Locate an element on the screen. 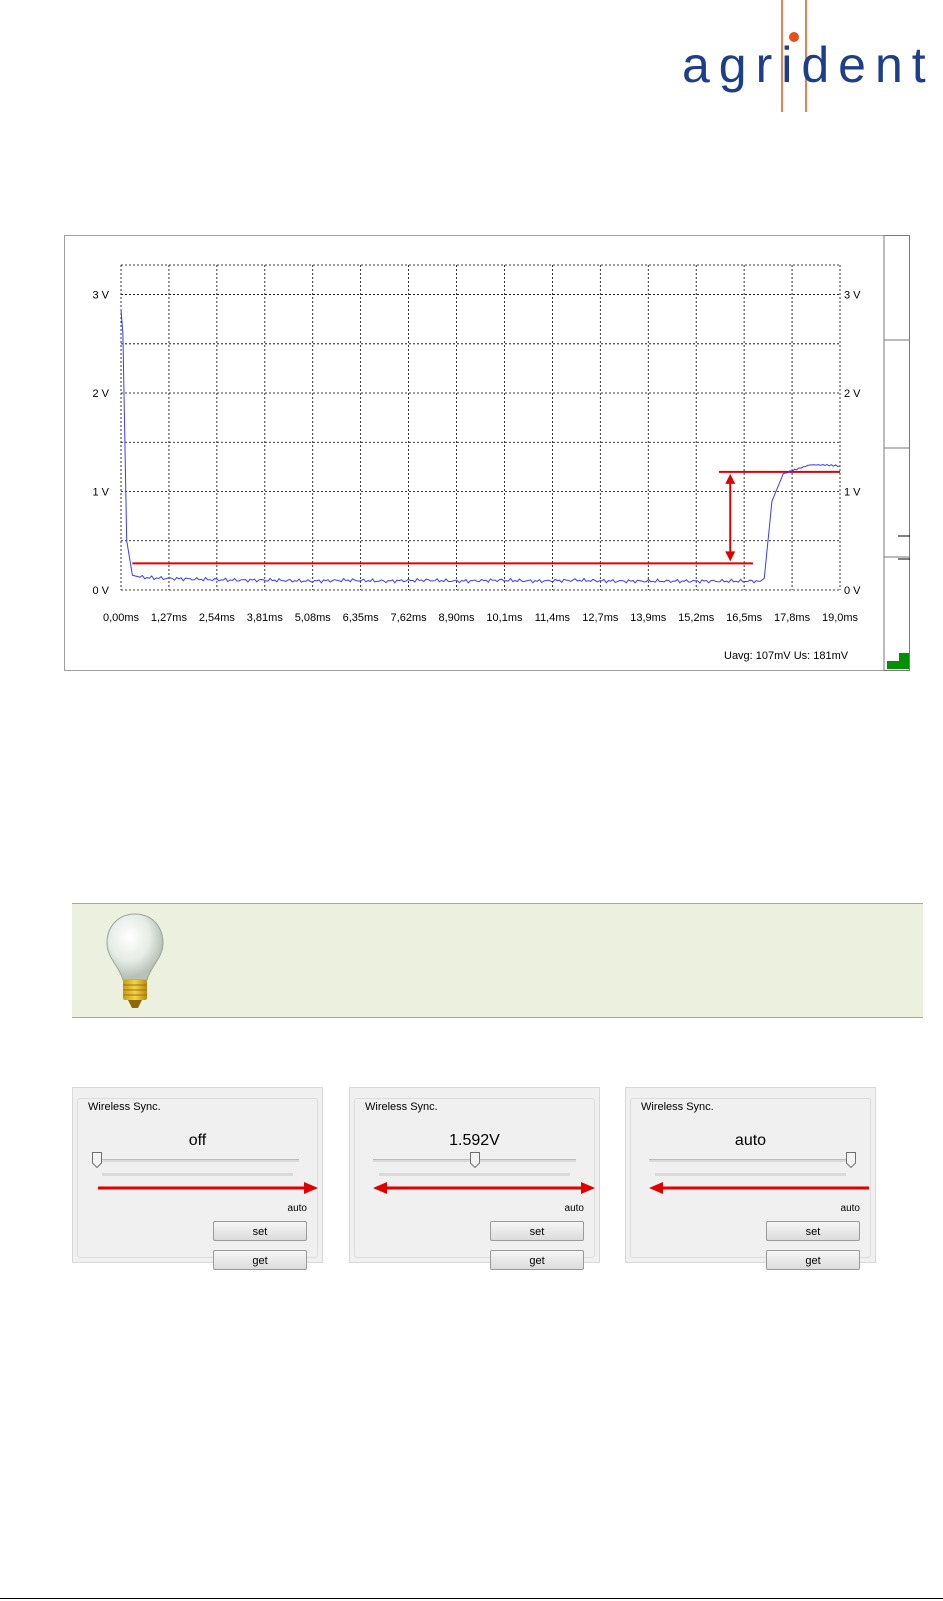 The image size is (943, 1601). x-tick-label: 6,35ms is located at coordinates (361, 618).